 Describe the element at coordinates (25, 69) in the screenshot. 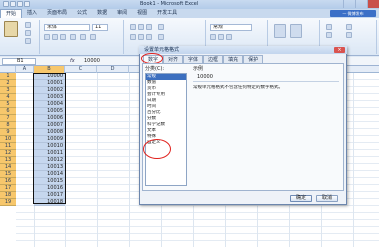

I see `column-header-a: A` at that location.